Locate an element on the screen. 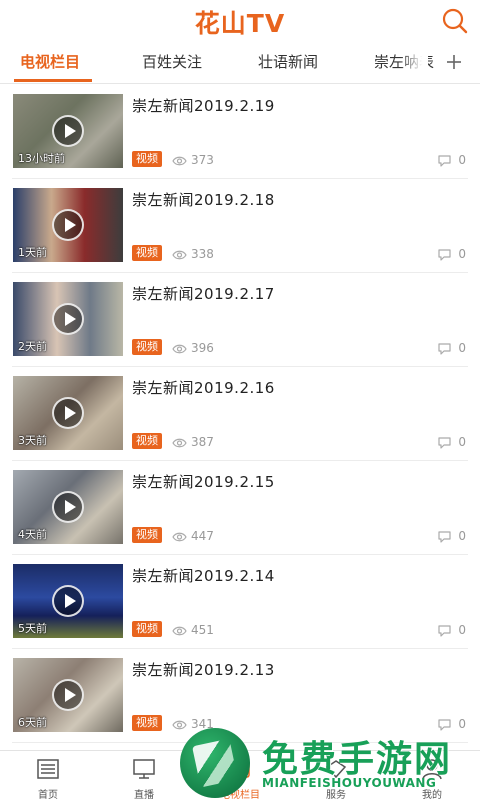 This screenshot has height=800, width=480. view-count: 373 is located at coordinates (193, 160).